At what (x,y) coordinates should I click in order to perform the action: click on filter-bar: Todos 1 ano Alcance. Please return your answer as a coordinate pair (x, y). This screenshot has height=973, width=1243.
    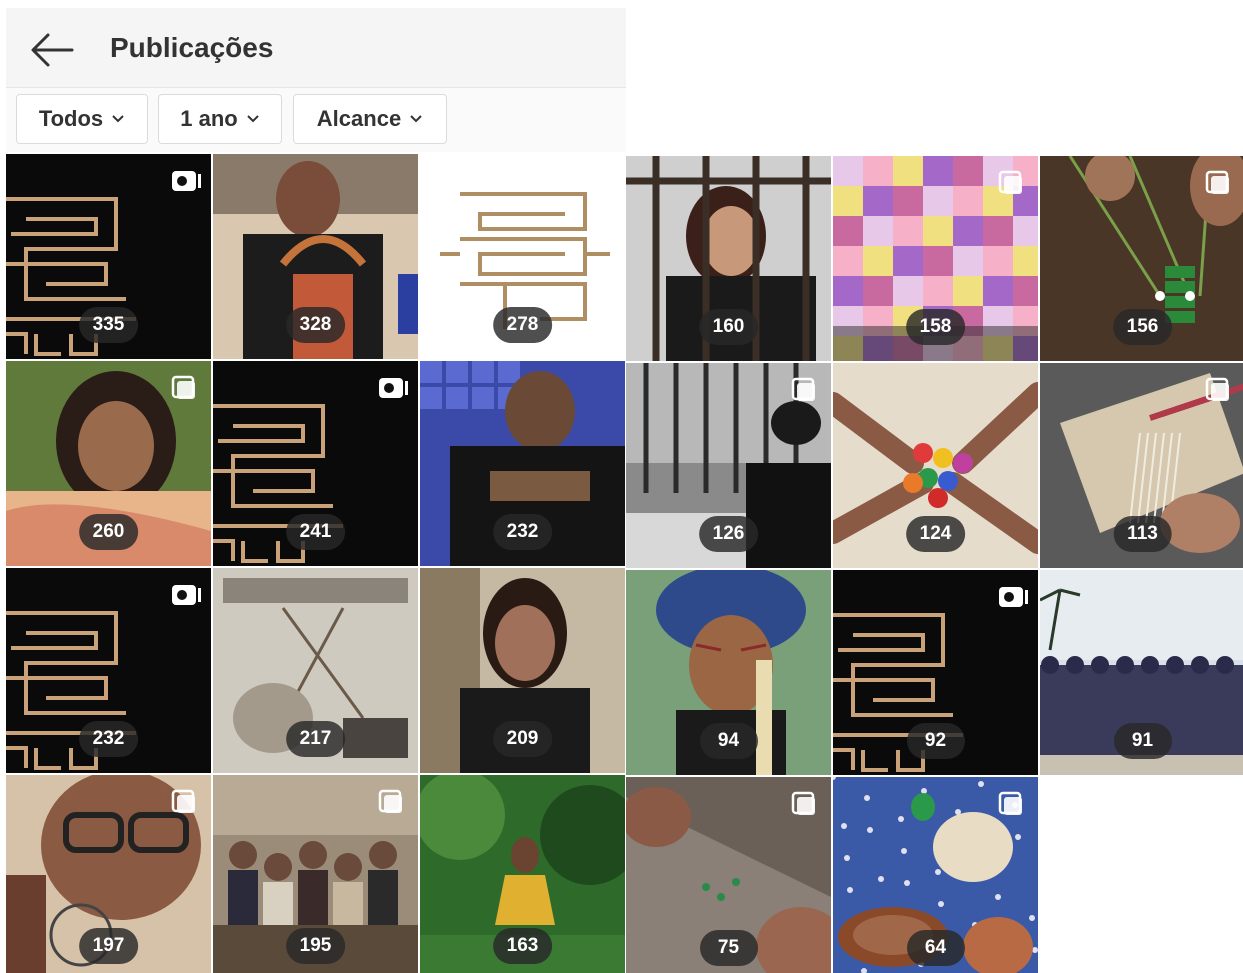
    Looking at the image, I should click on (316, 120).